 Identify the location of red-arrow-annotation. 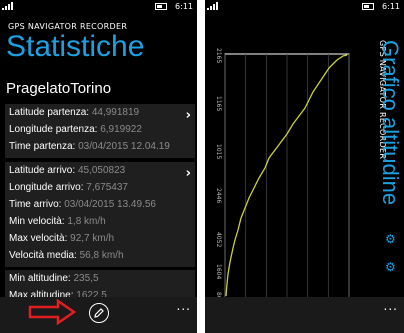
(53, 313).